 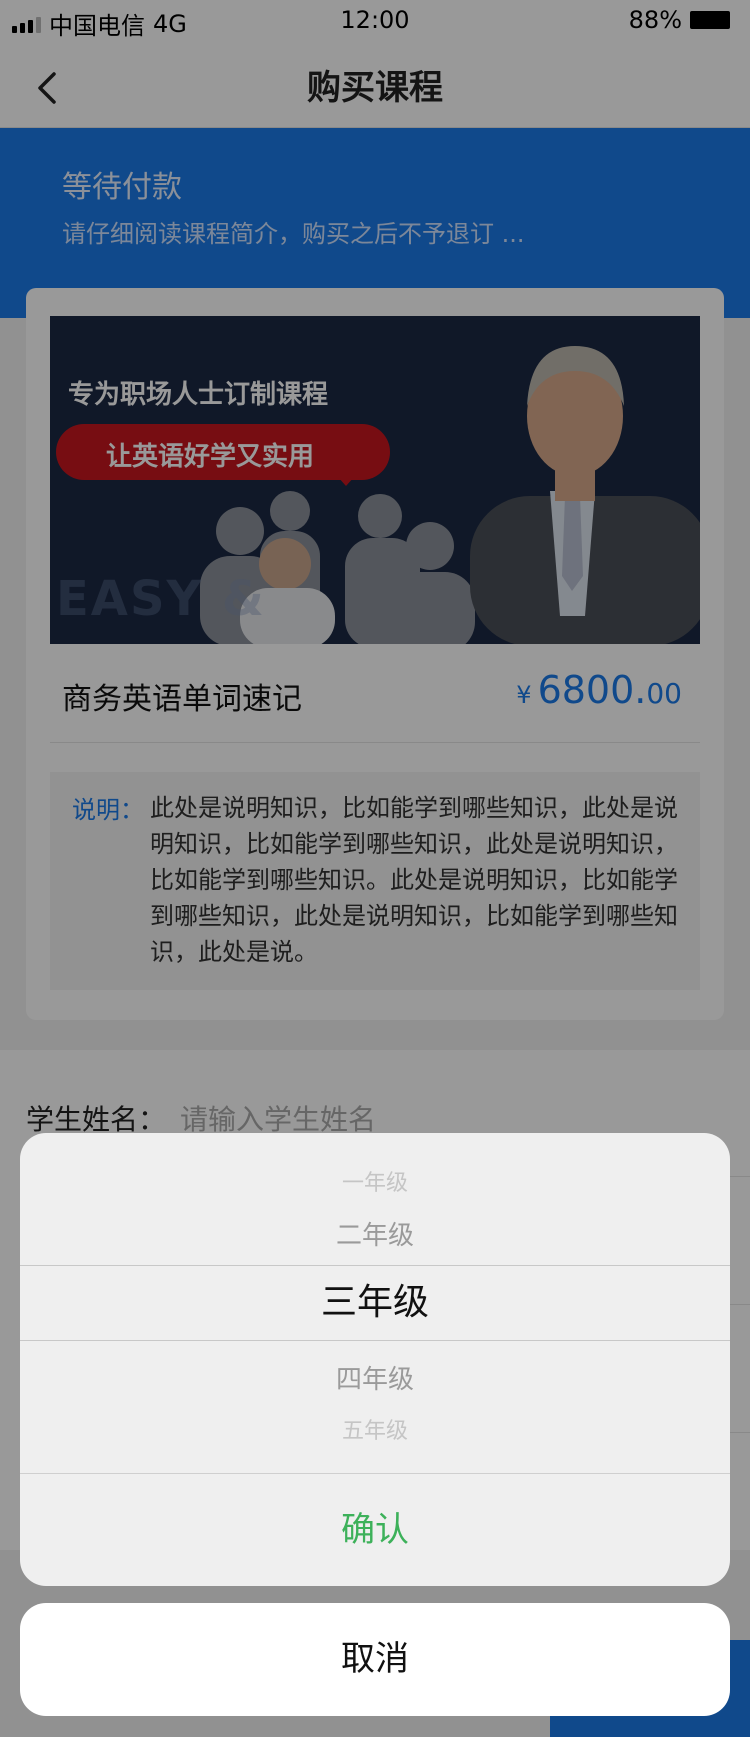 I want to click on picker-option: 二年级, so click(x=375, y=1233).